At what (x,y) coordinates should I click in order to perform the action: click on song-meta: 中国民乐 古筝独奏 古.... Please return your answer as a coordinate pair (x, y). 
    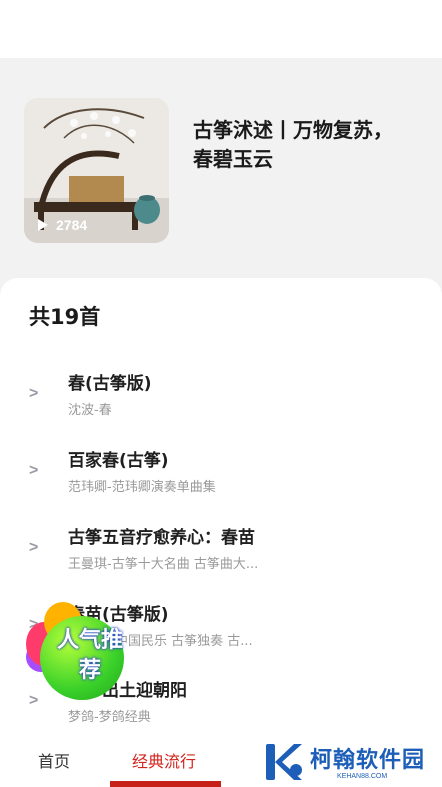
    Looking at the image, I should click on (184, 641).